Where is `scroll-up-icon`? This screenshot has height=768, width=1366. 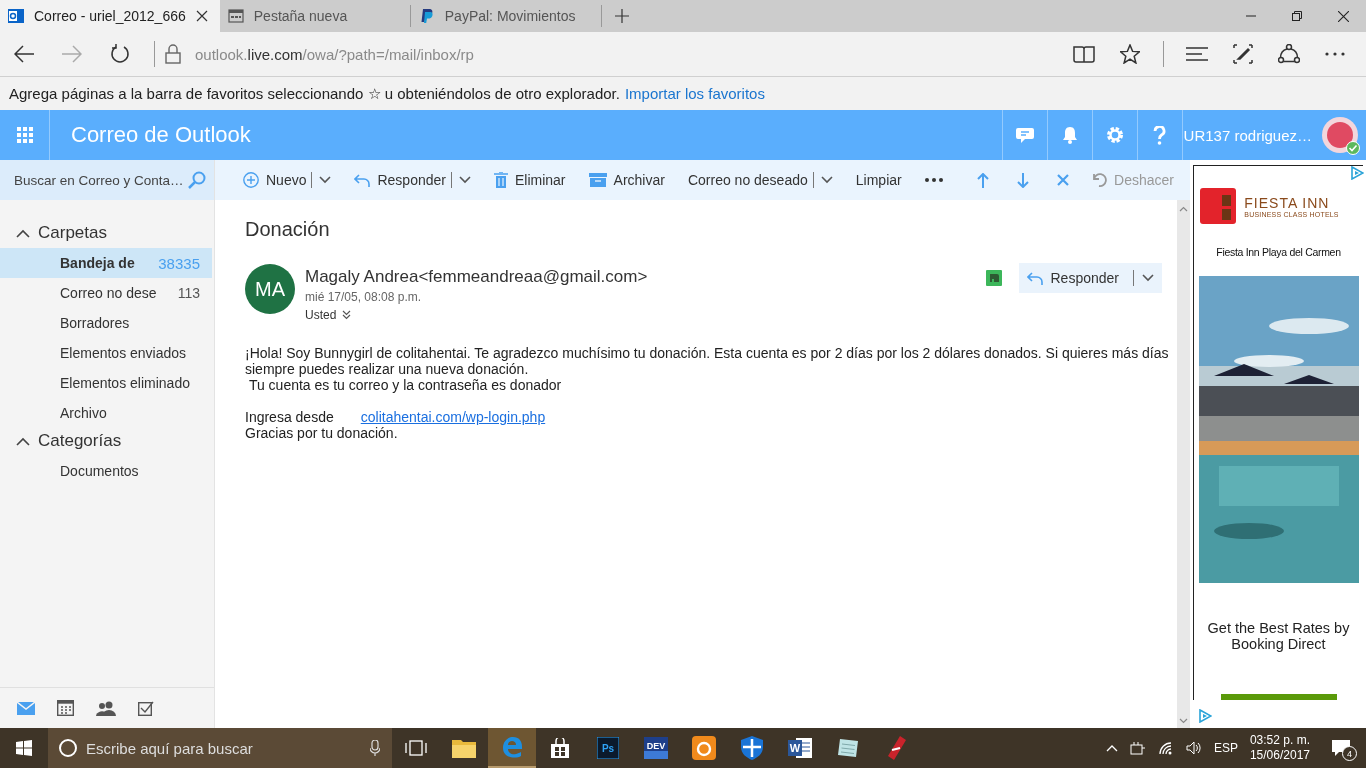
scroll-up-icon is located at coordinates (1183, 209).